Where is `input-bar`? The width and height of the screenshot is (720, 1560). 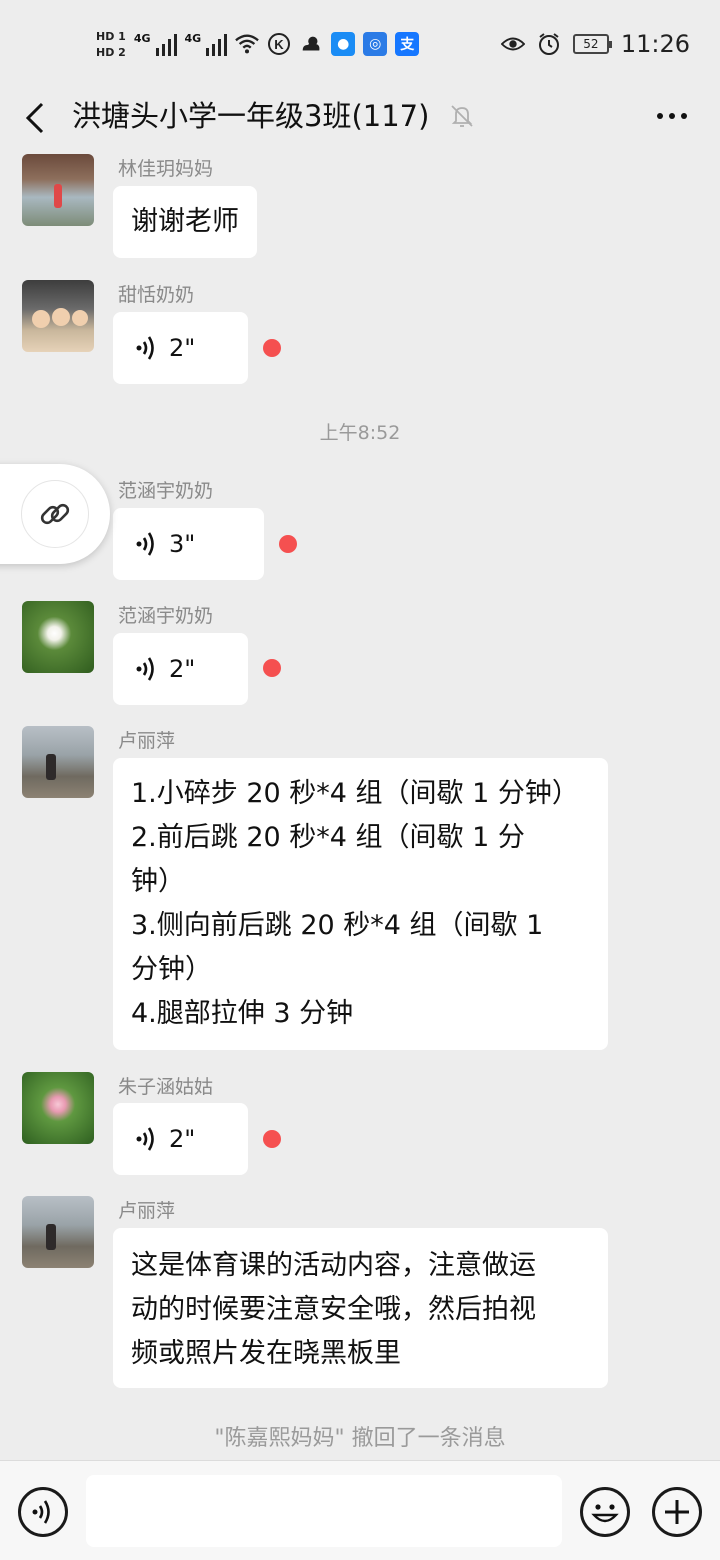 input-bar is located at coordinates (360, 1510).